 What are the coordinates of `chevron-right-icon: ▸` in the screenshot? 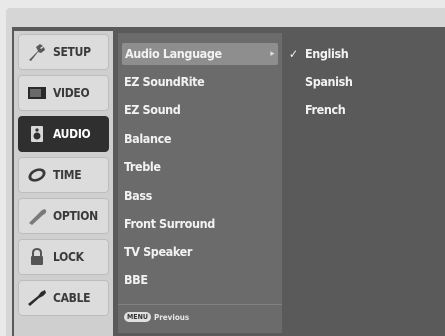 It's located at (272, 54).